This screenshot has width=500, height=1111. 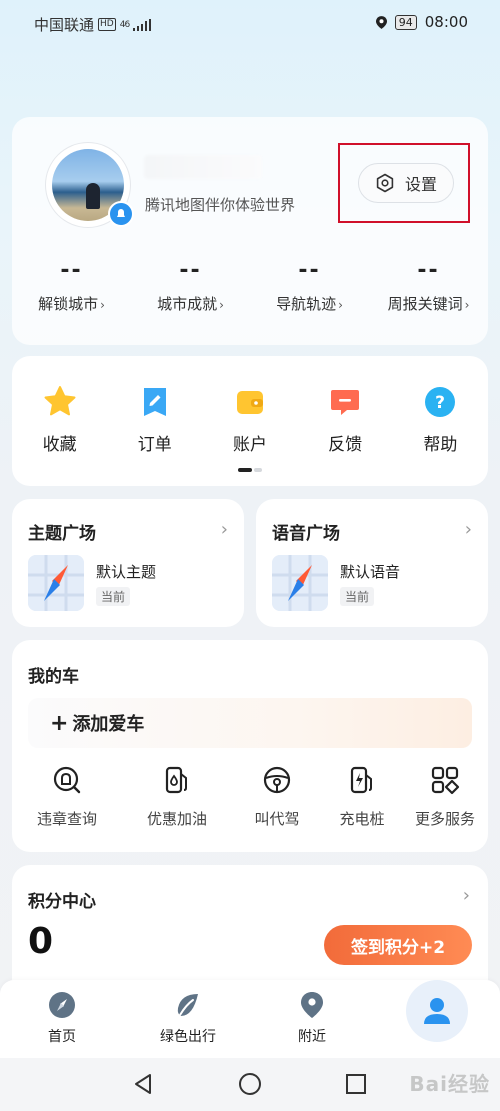 I want to click on settings-label: 设置, so click(x=420, y=184).